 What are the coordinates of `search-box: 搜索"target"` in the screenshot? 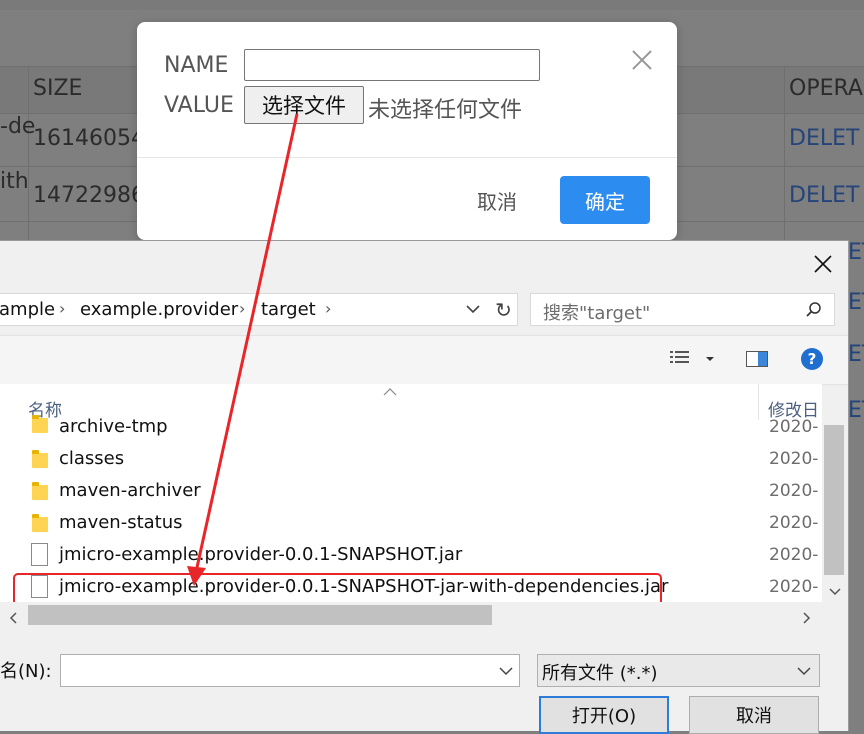 It's located at (682, 309).